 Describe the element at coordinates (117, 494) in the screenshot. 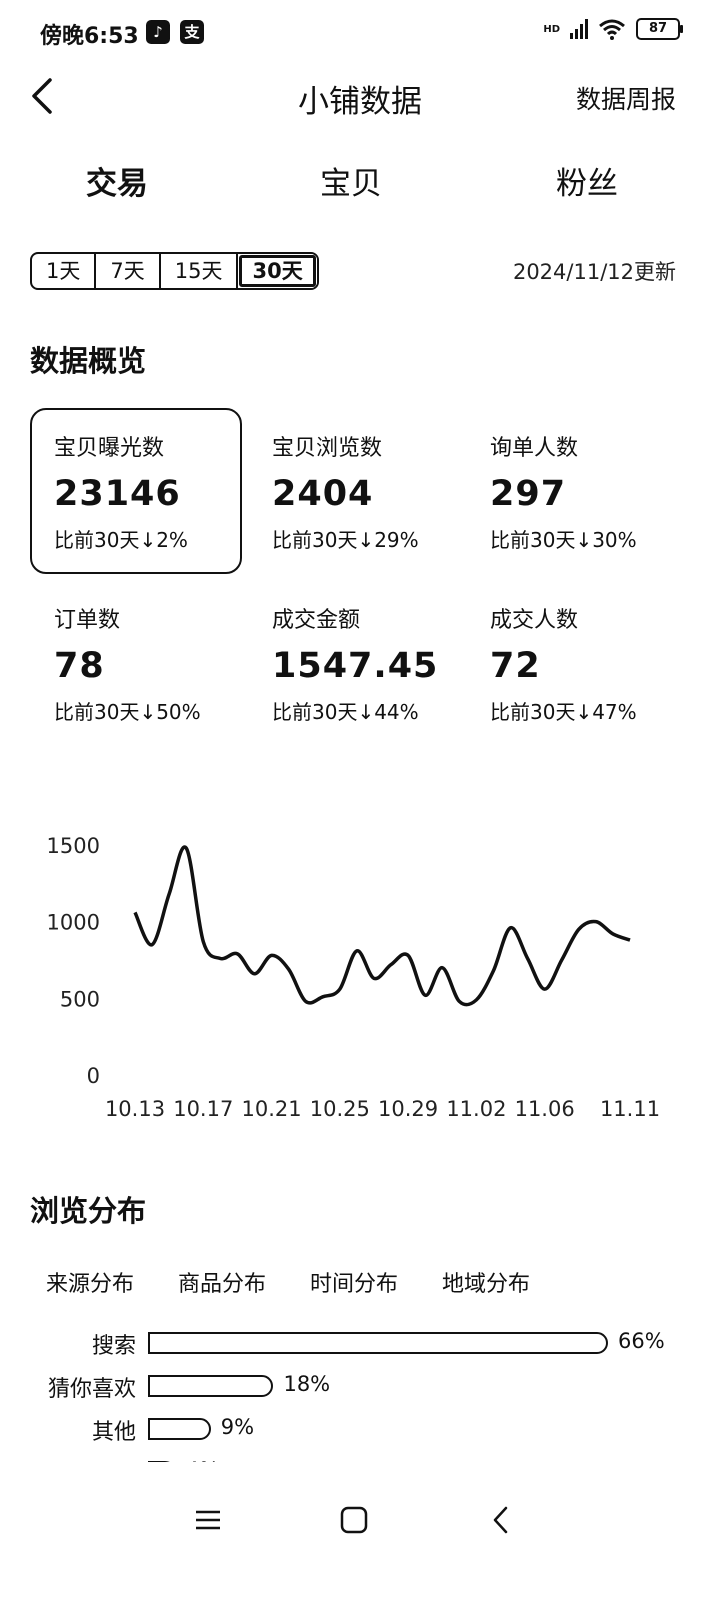

I see `stat-value: 23146` at that location.